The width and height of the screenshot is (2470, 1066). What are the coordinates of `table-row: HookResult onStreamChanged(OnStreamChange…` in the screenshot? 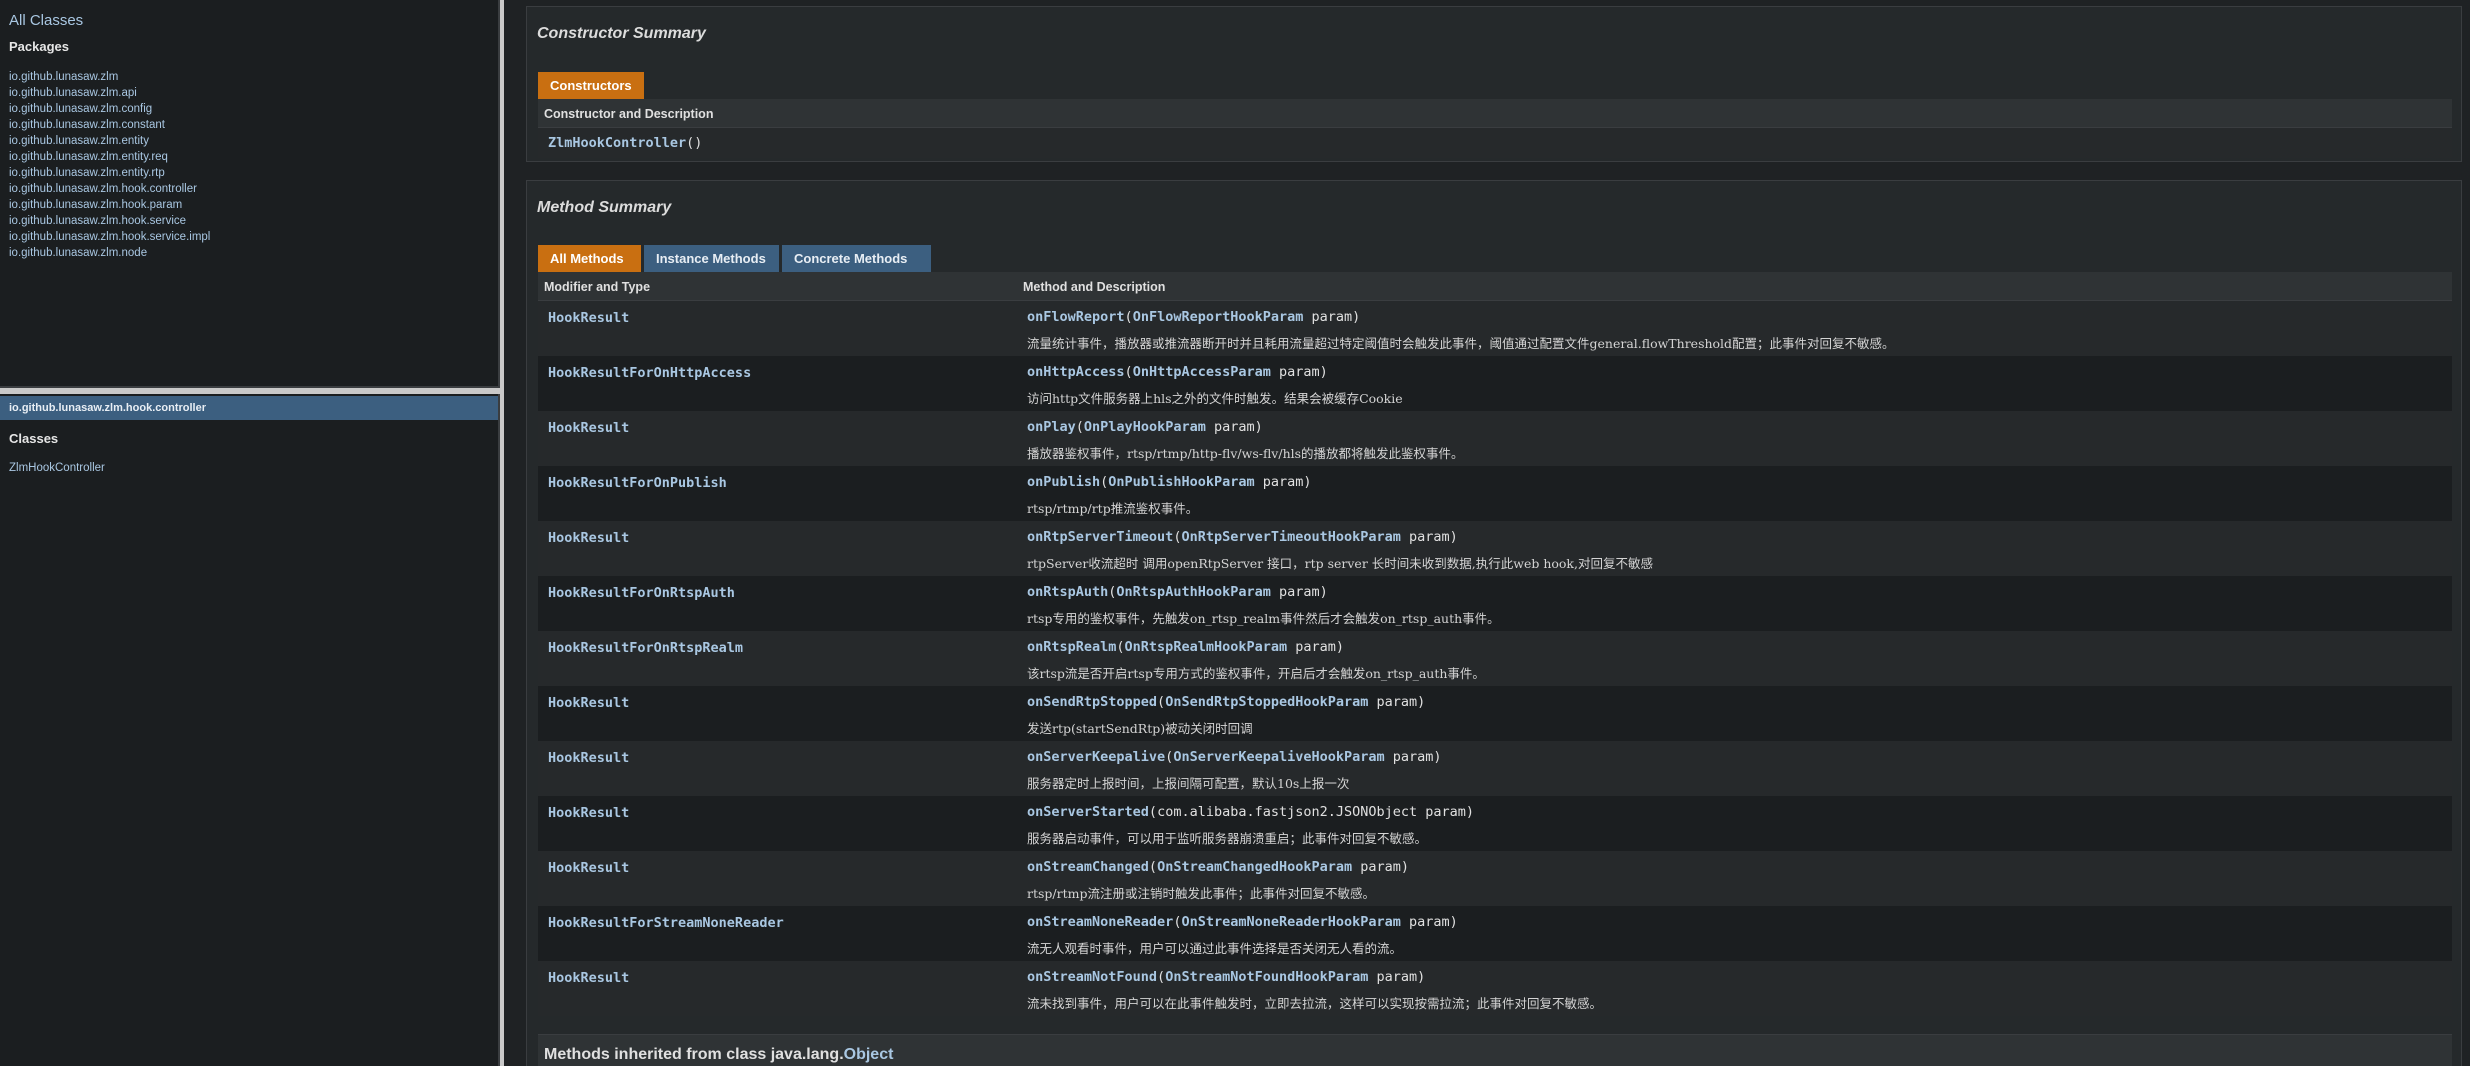 It's located at (1495, 878).